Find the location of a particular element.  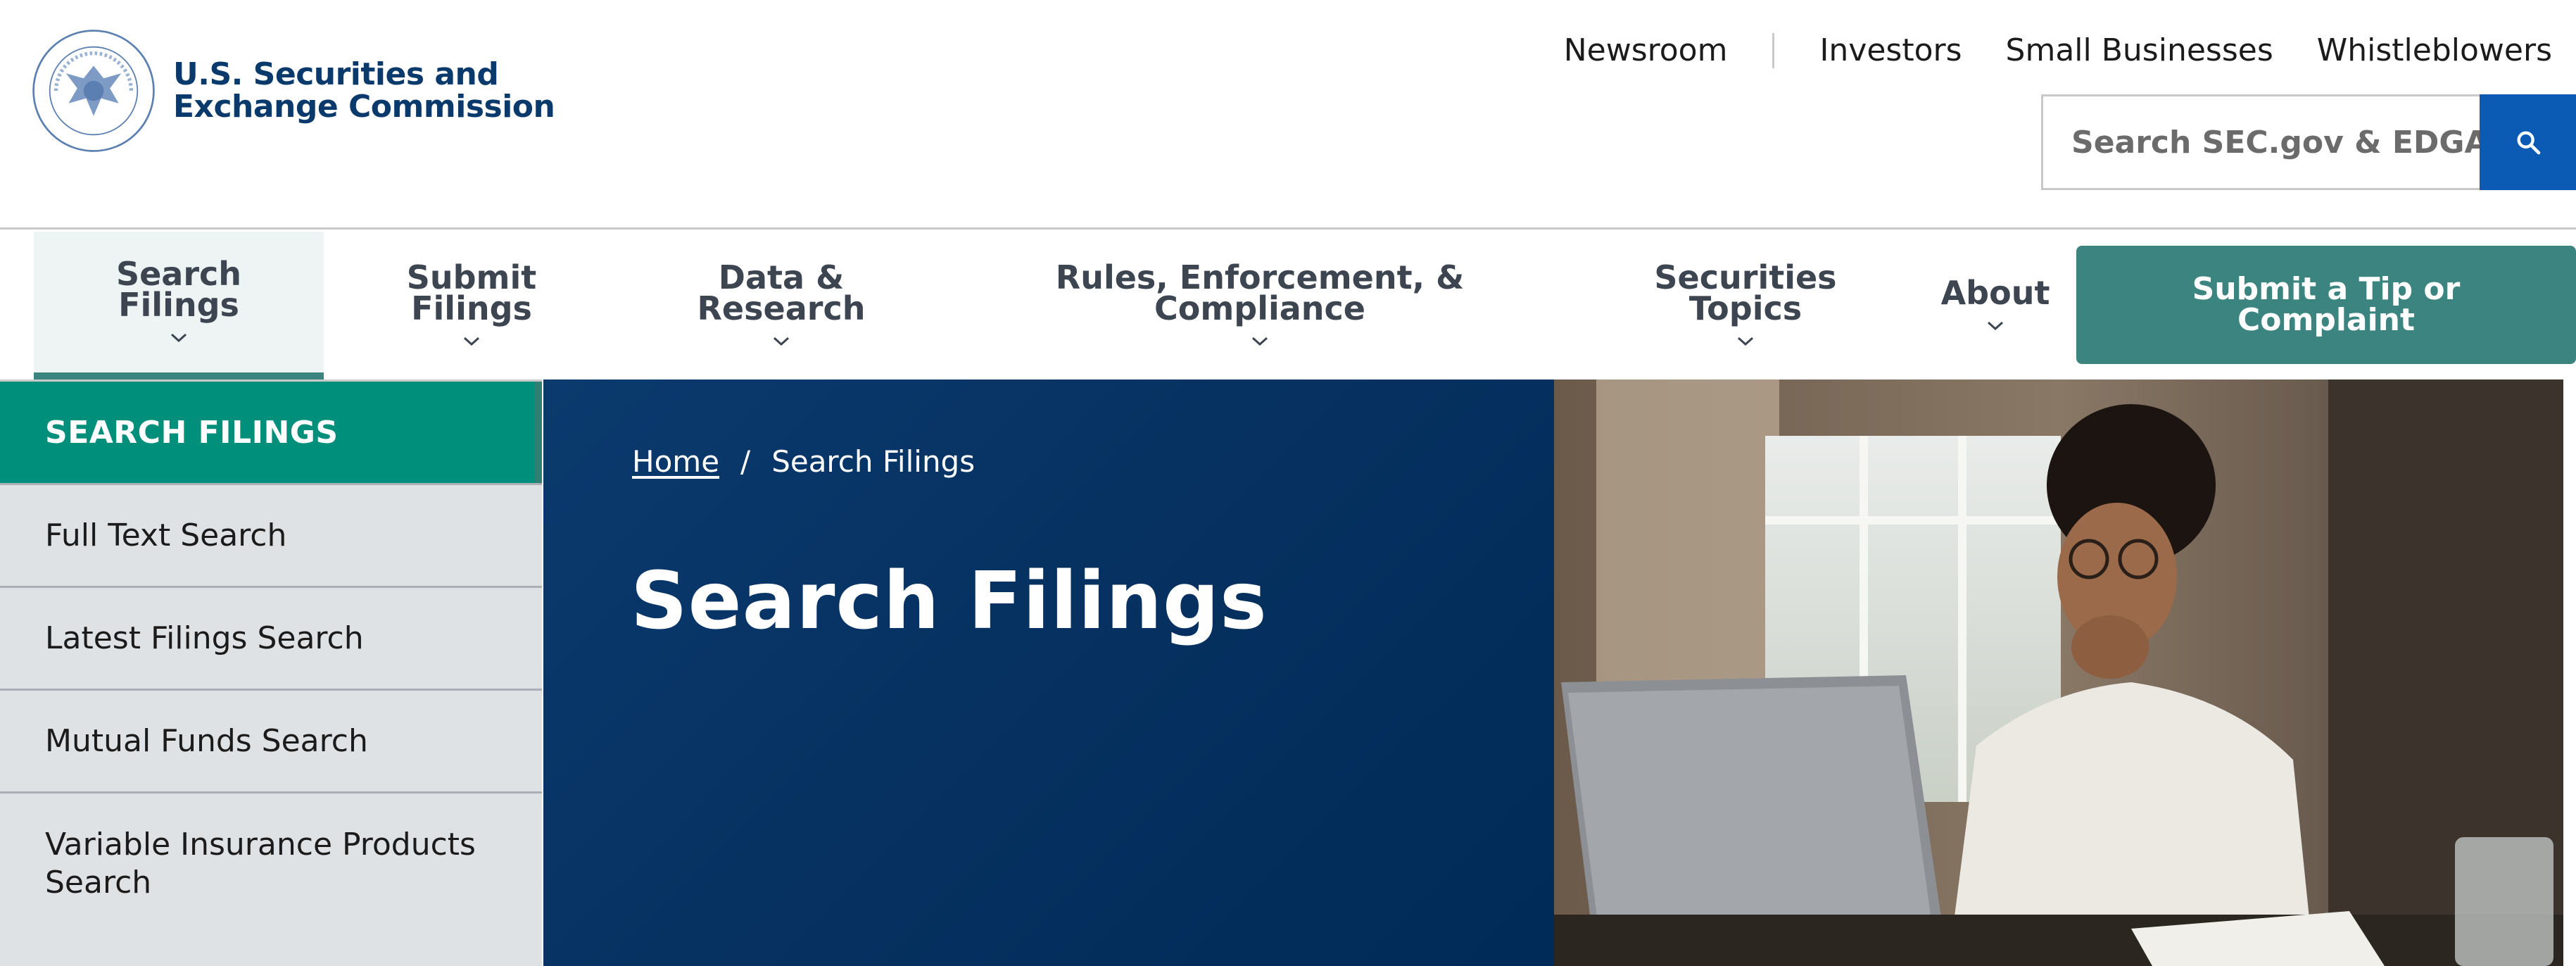

nav-label: Search is located at coordinates (178, 274).